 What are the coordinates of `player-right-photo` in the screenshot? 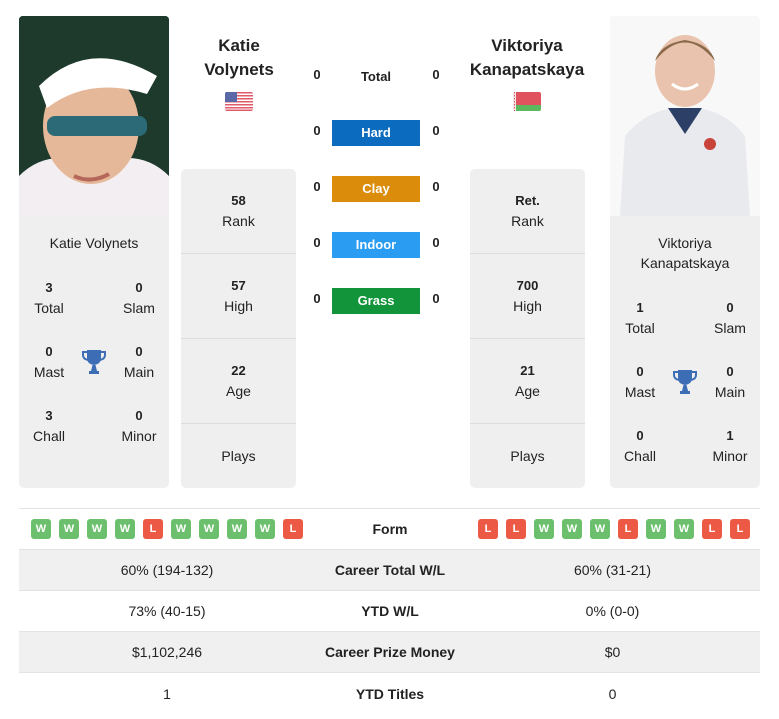 It's located at (685, 116).